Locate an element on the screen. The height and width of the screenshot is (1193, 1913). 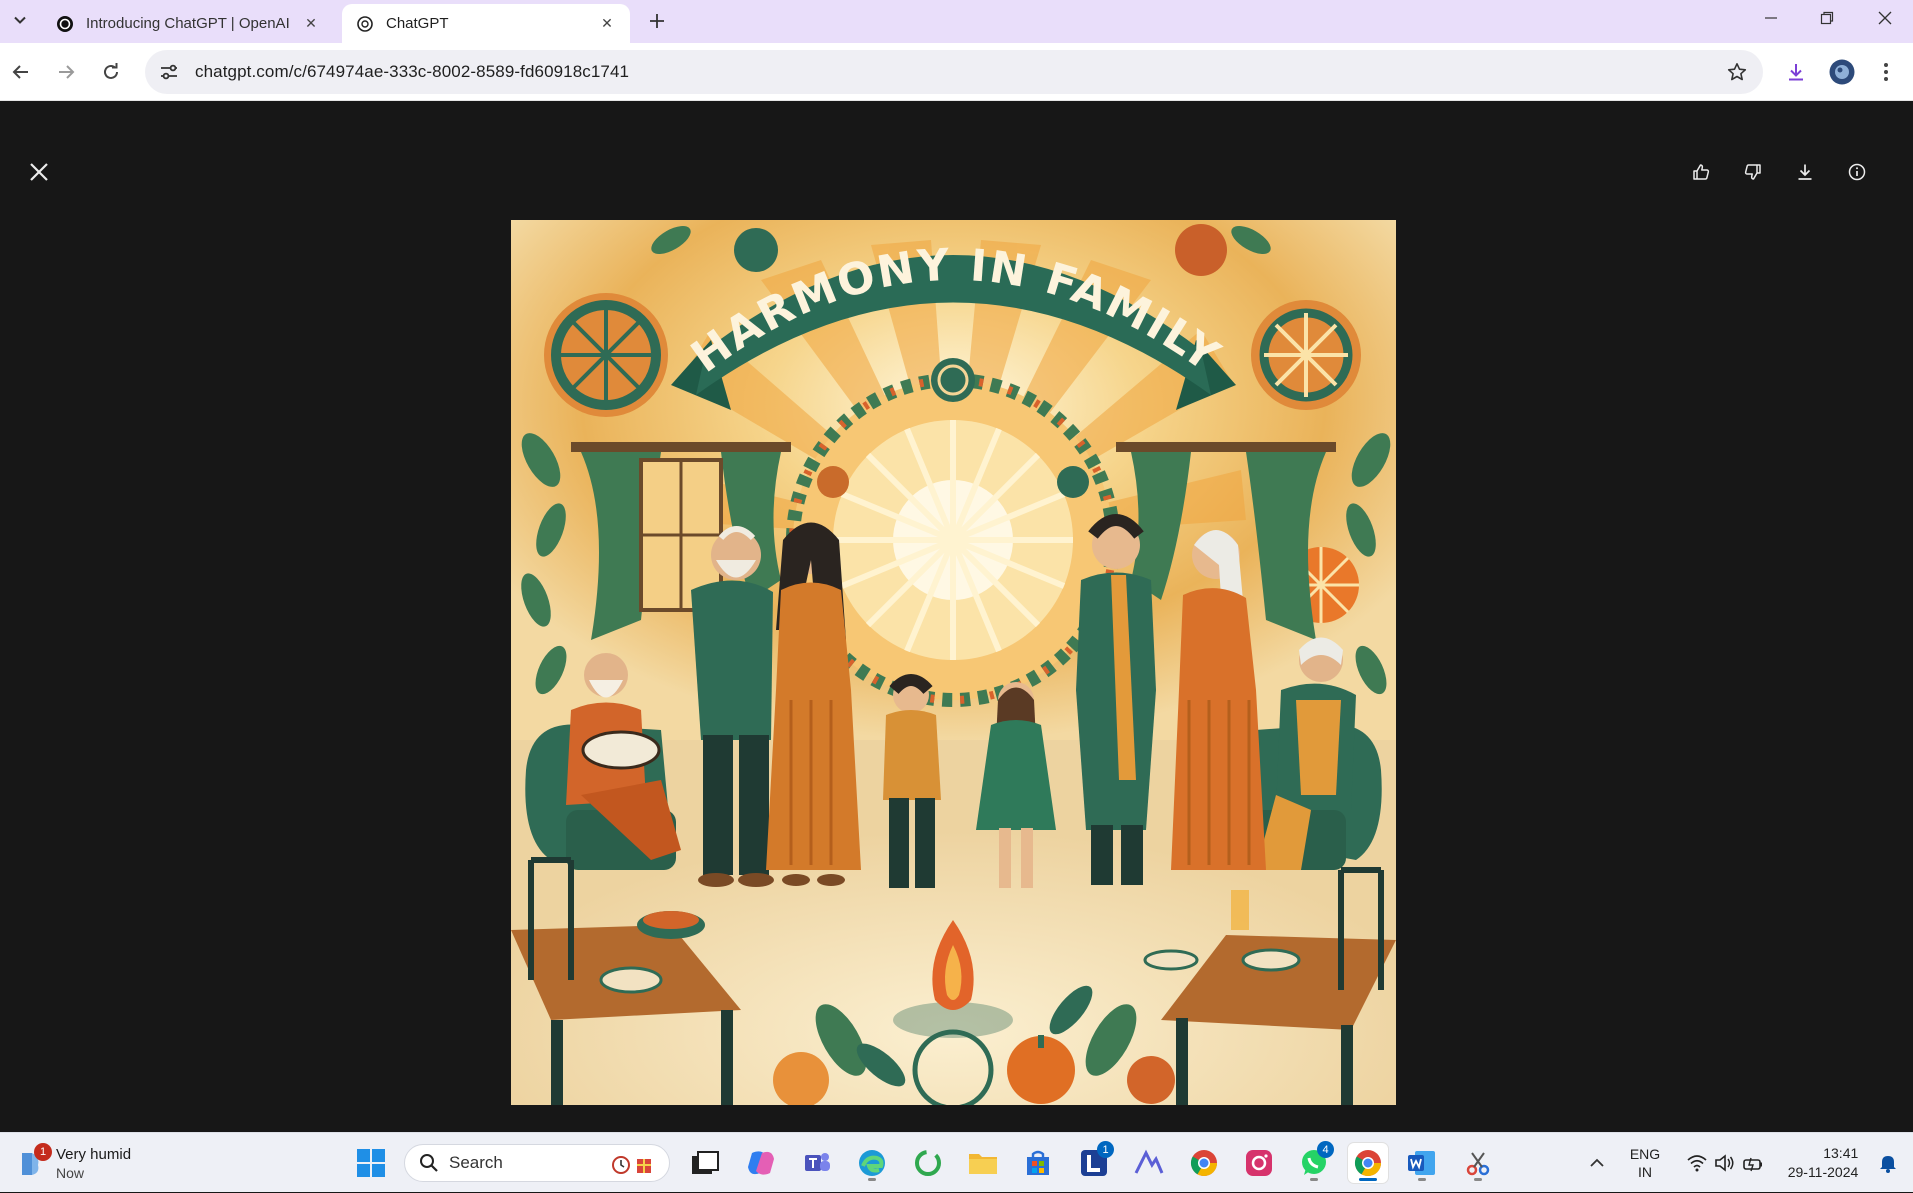
taskbar-snipping-tool is located at coordinates (1478, 1163).